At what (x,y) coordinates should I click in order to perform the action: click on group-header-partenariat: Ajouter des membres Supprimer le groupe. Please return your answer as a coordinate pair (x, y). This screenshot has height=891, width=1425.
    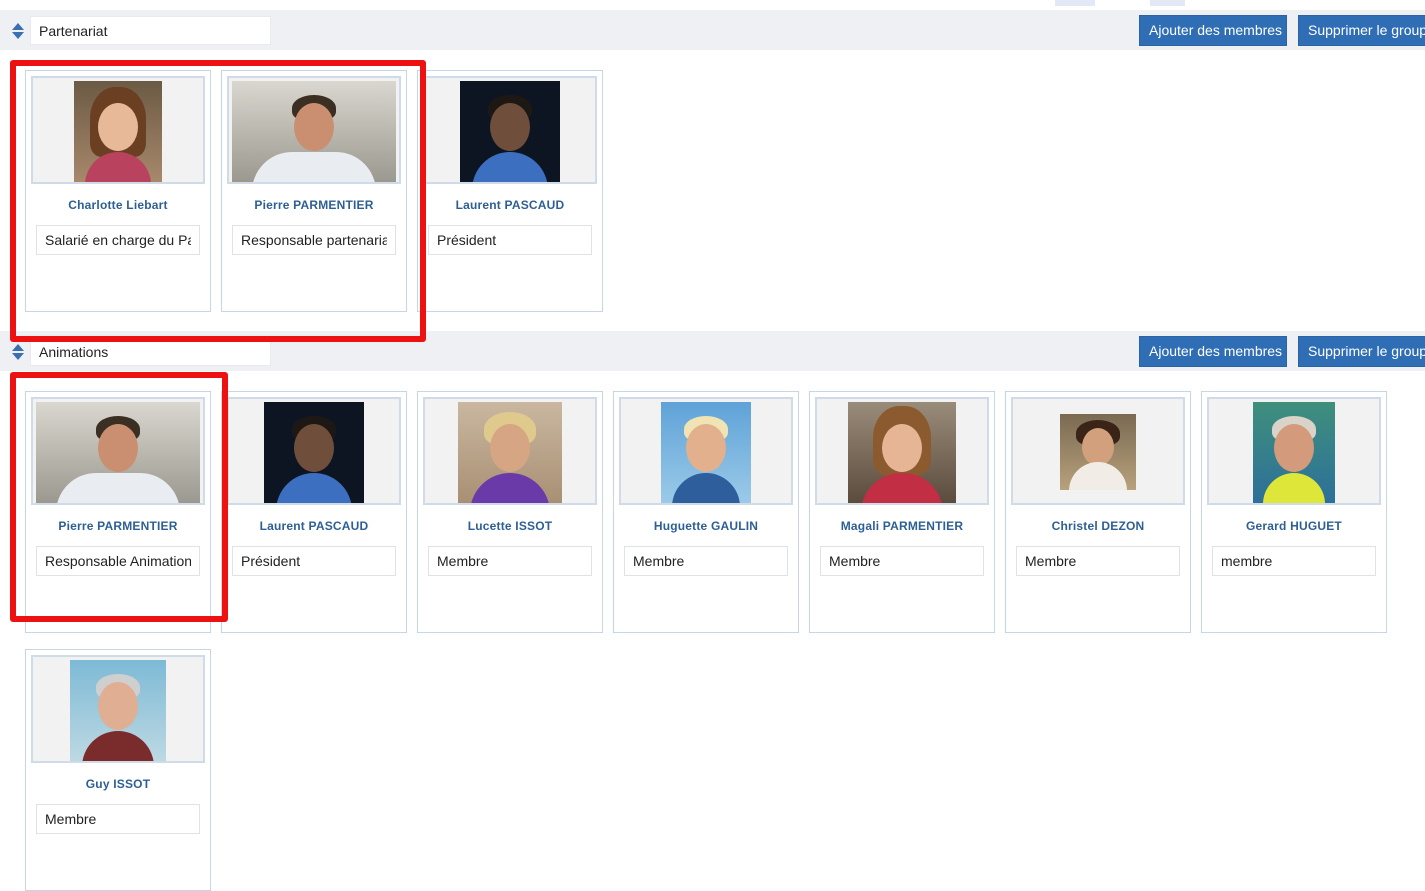
    Looking at the image, I should click on (712, 30).